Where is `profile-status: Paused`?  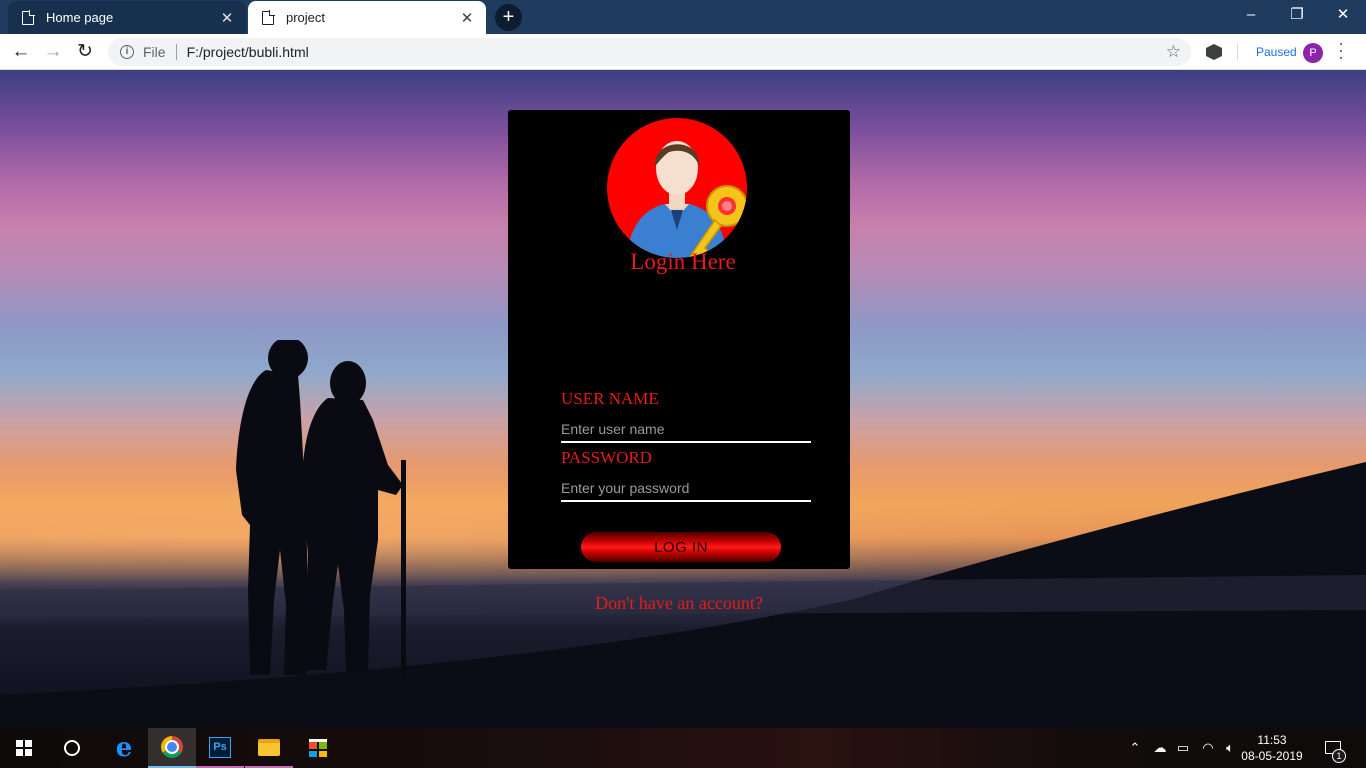
profile-status: Paused is located at coordinates (1276, 52).